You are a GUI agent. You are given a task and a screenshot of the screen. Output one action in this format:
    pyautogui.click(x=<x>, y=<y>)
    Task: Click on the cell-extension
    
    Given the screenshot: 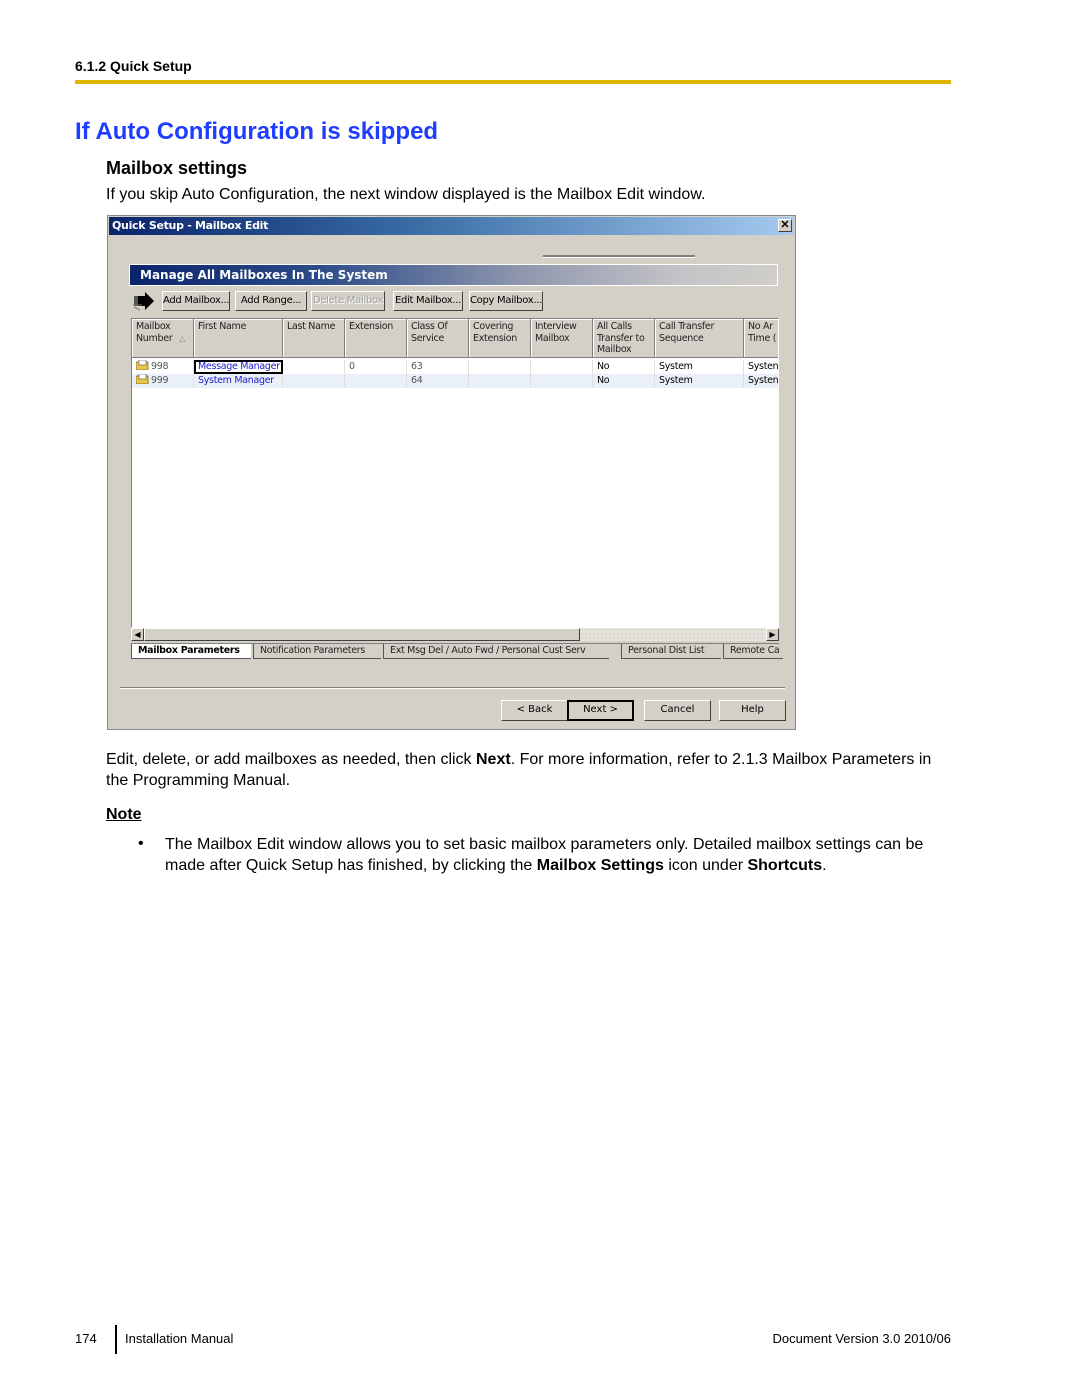 What is the action you would take?
    pyautogui.click(x=376, y=381)
    